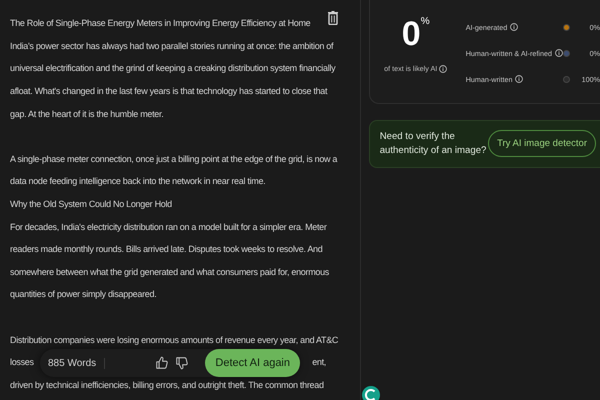  Describe the element at coordinates (160, 23) in the screenshot. I see `text-line: The Role of Single-Phase Energy Meters in Improving Energy Efficiency at Home` at that location.